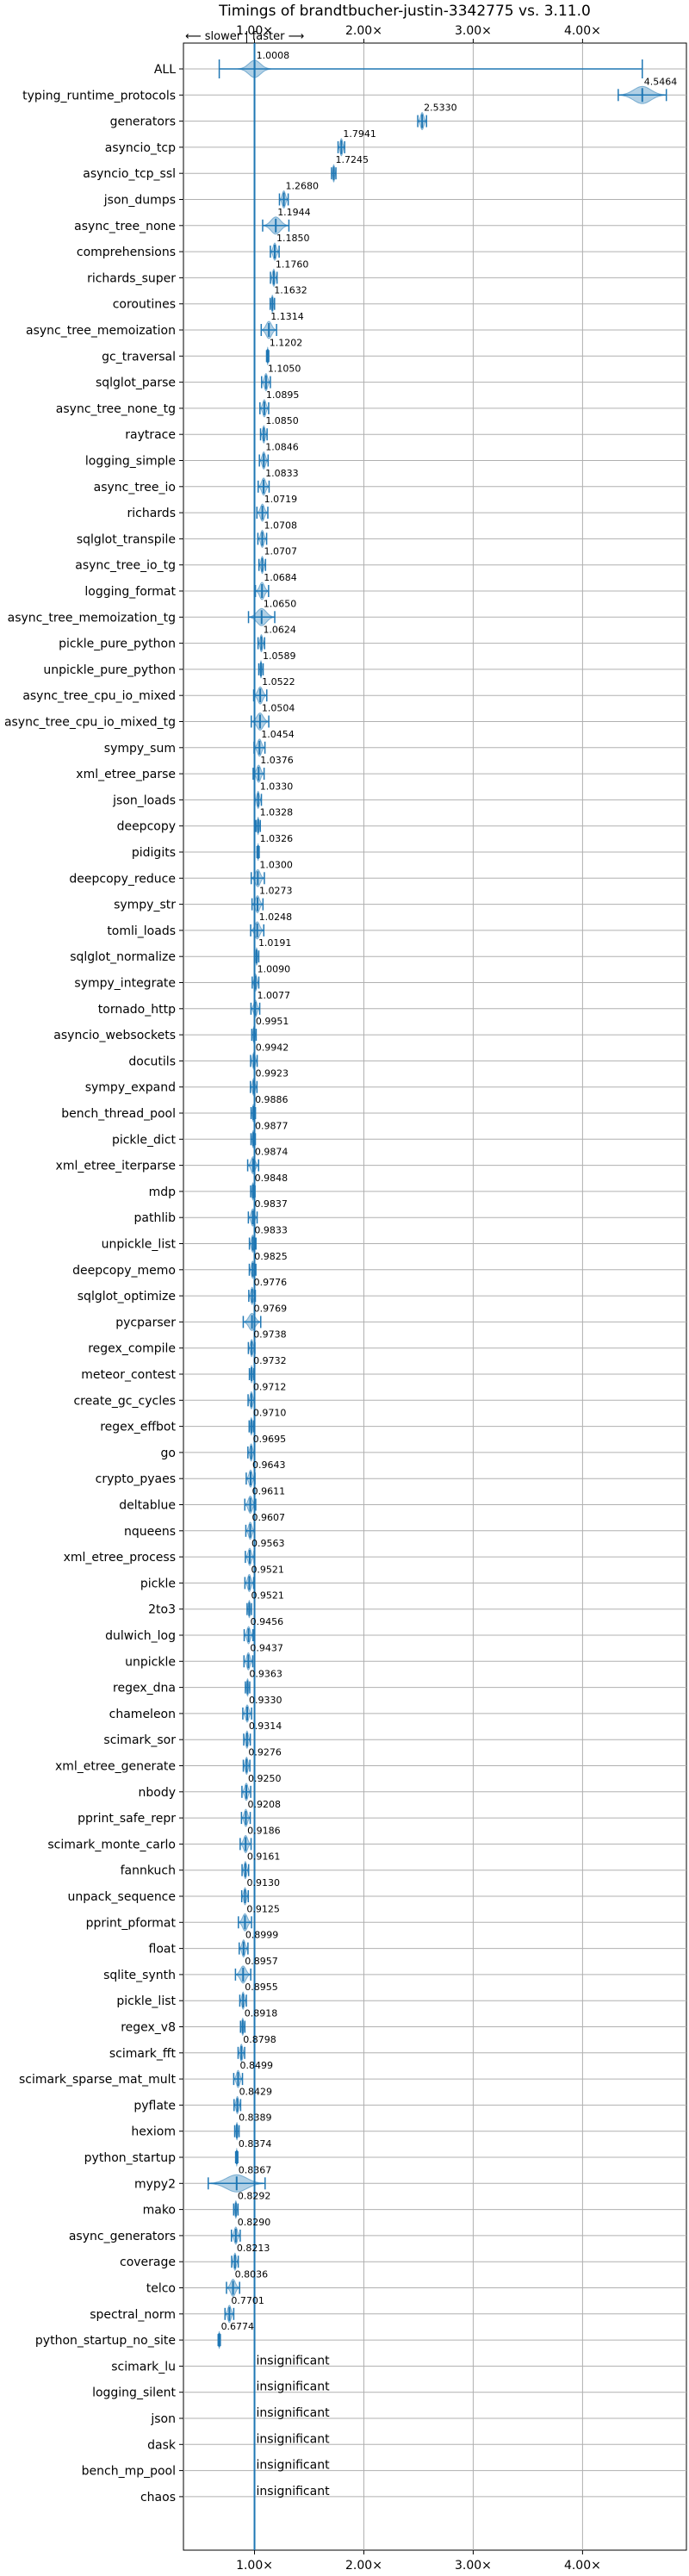  I want to click on value-label: 0.9607, so click(269, 1518).